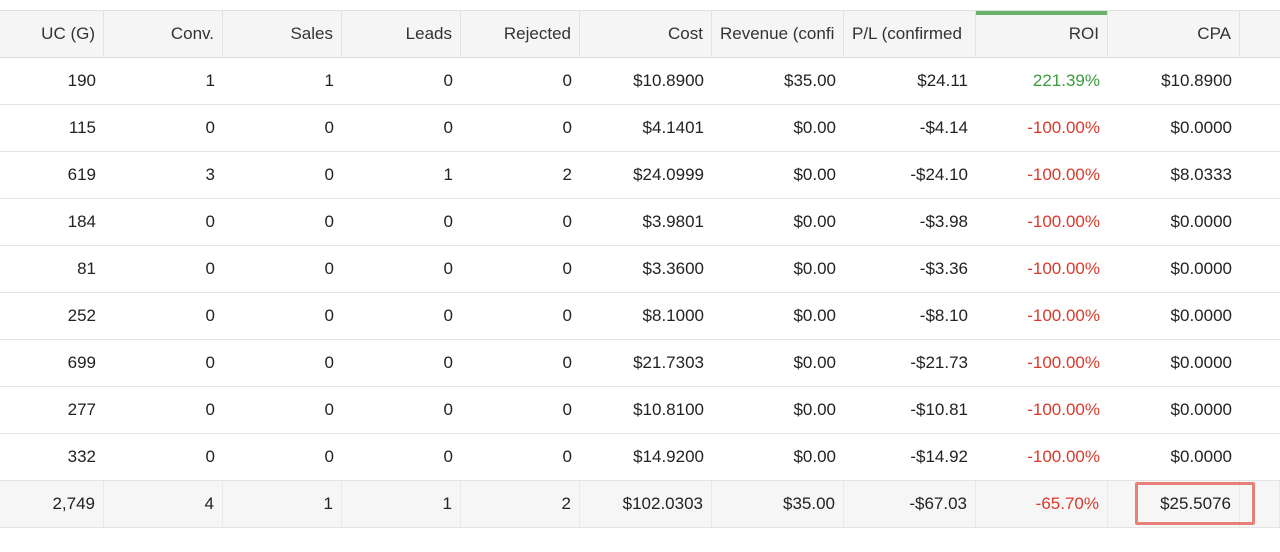  I want to click on table-row: 115 0 0 0 0 $4.1401 $0.00 -$4.14 -100.00% $0.0000, so click(640, 128).